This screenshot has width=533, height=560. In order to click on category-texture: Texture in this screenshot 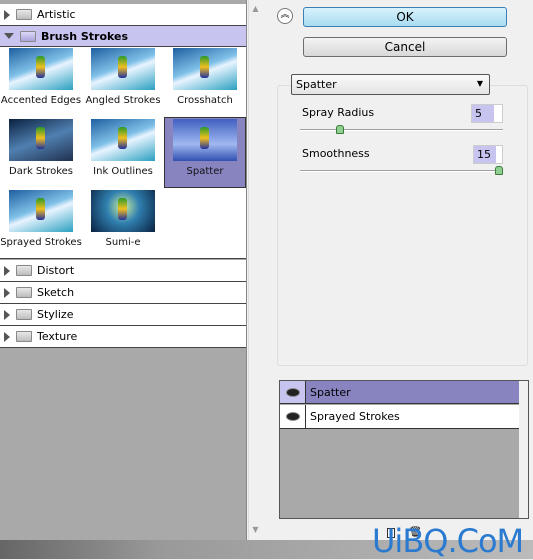, I will do `click(123, 337)`.